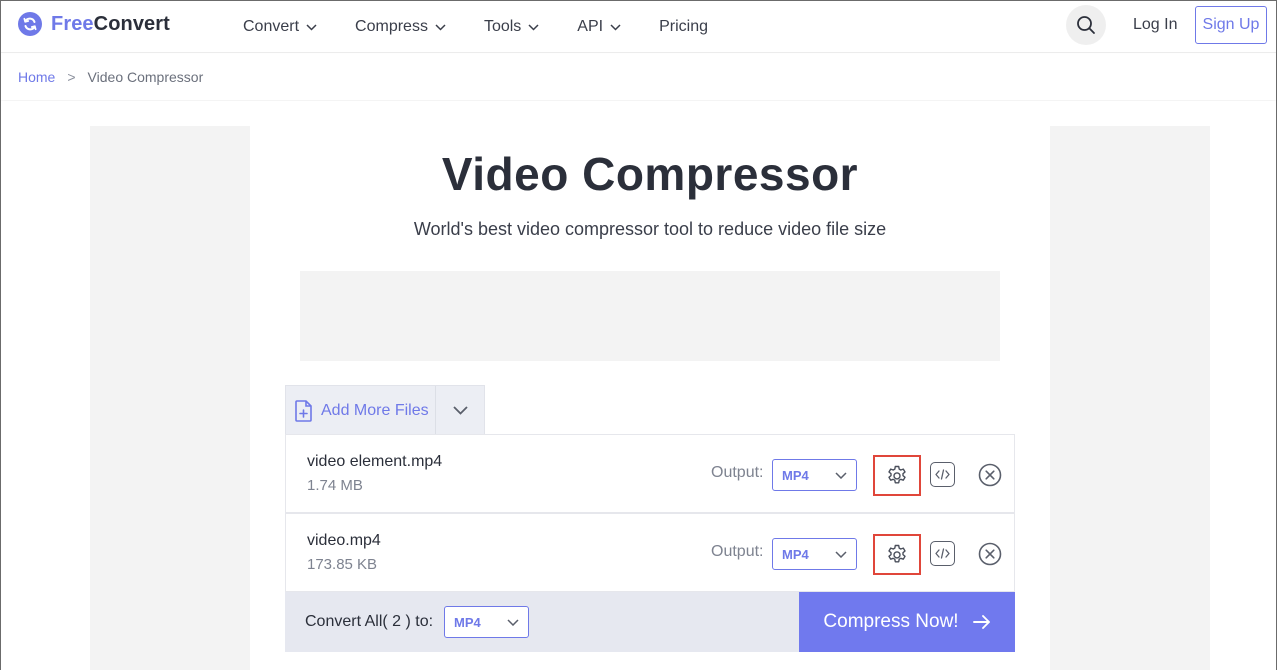  Describe the element at coordinates (981, 622) in the screenshot. I see `arrow-right-icon` at that location.